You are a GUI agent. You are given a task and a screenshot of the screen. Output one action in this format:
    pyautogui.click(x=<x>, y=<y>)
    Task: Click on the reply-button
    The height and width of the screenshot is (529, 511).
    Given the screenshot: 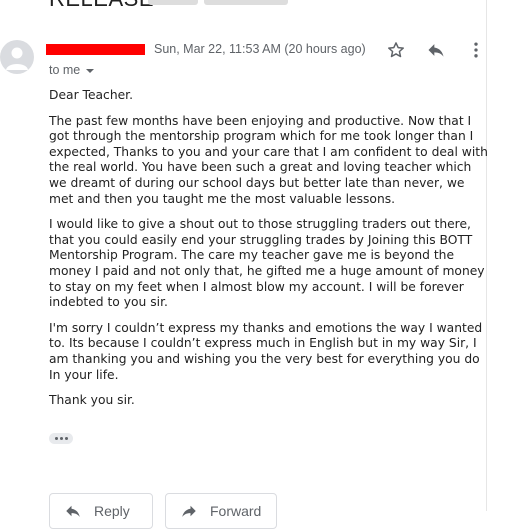 What is the action you would take?
    pyautogui.click(x=436, y=50)
    